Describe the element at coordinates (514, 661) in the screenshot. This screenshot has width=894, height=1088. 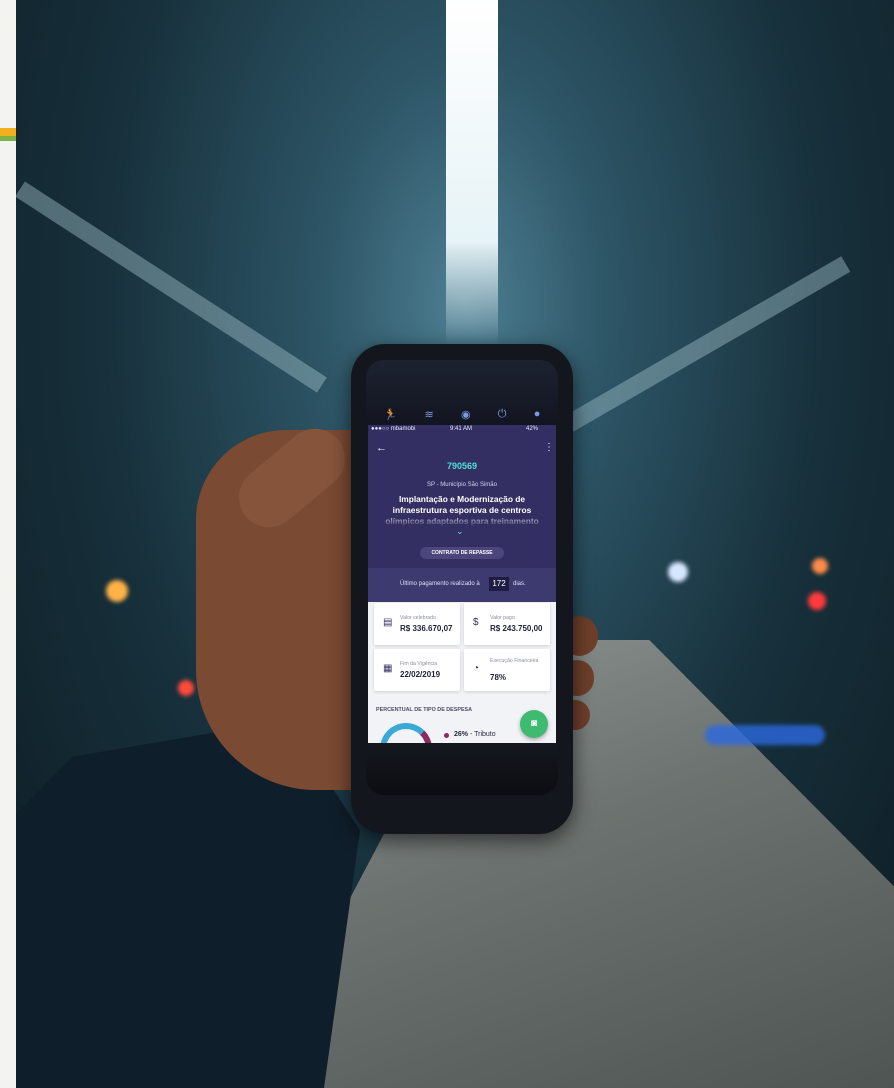
I see `card-label: Execução Financeira` at that location.